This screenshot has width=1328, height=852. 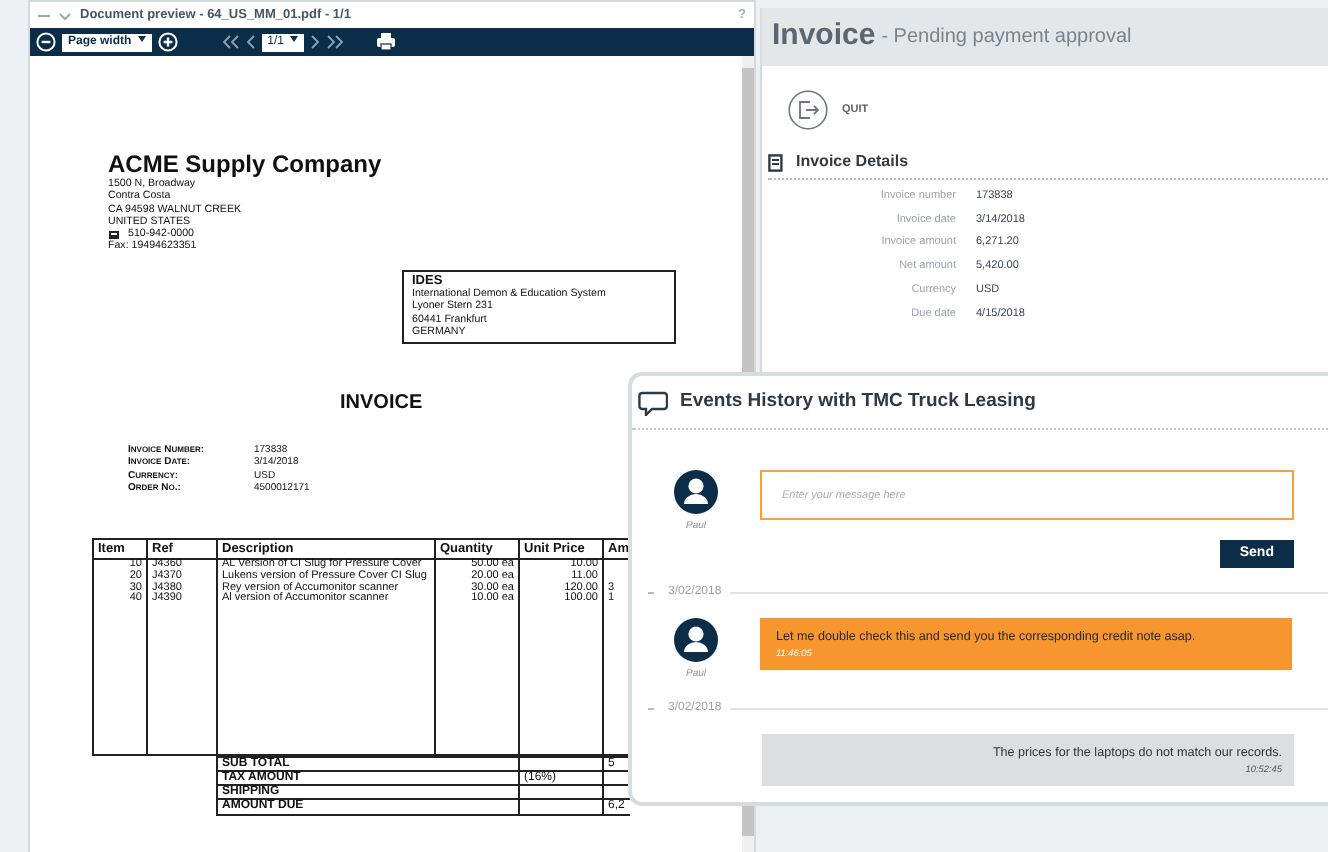 What do you see at coordinates (386, 42) in the screenshot?
I see `print-icon` at bounding box center [386, 42].